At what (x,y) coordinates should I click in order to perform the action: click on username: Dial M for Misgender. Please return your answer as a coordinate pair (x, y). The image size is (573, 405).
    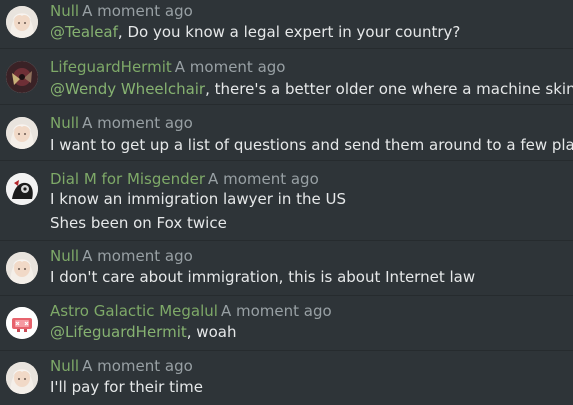
    Looking at the image, I should click on (127, 179).